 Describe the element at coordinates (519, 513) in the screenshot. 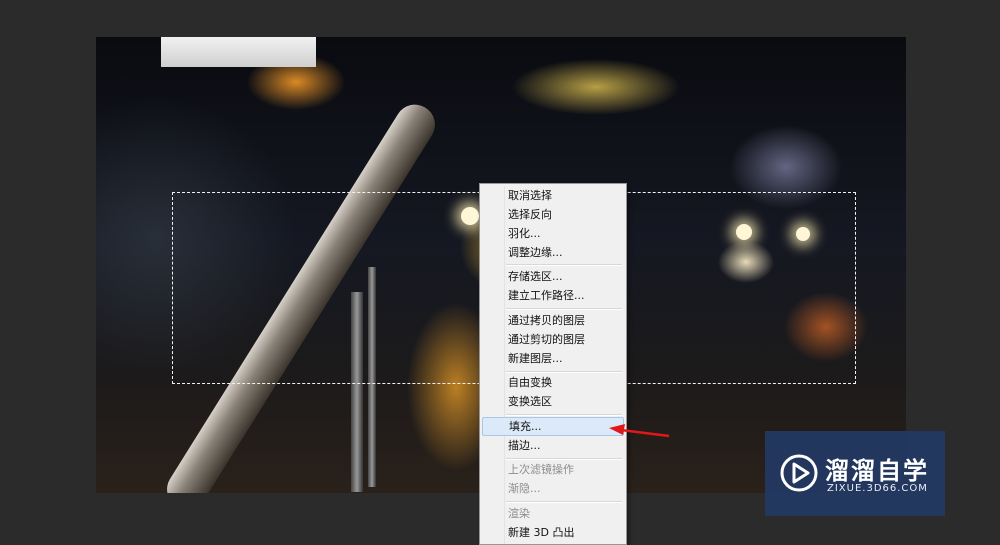

I see `menu-item-render: 渲染` at that location.